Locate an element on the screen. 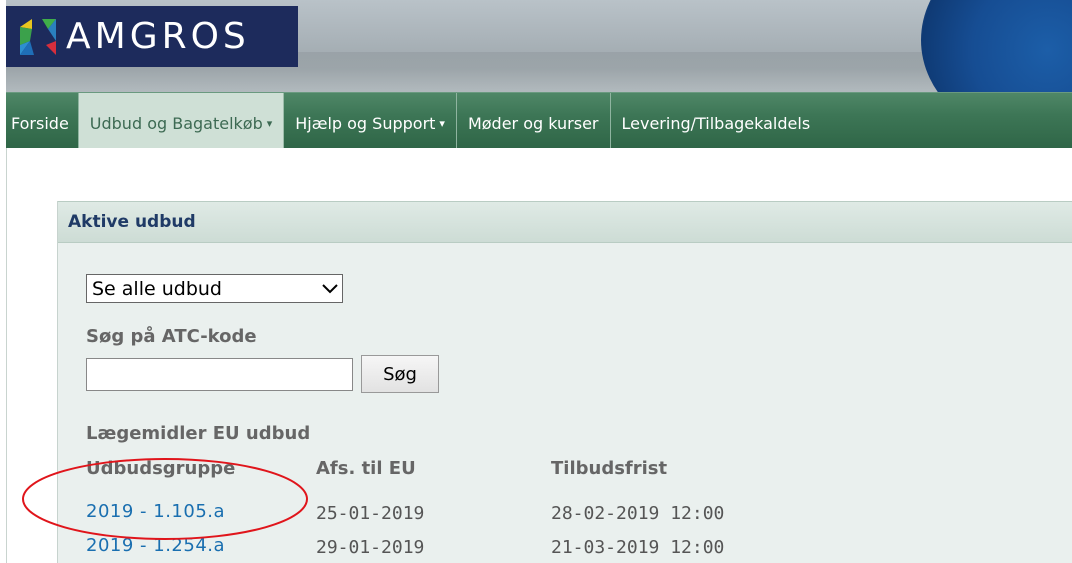  atc-search-input is located at coordinates (219, 374).